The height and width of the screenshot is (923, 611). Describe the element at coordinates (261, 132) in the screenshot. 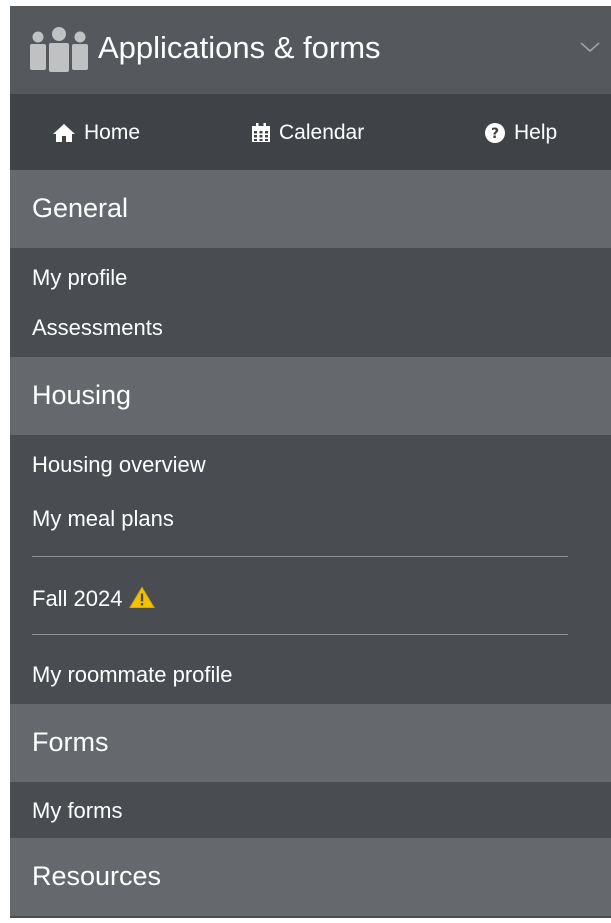

I see `calendar-icon` at that location.